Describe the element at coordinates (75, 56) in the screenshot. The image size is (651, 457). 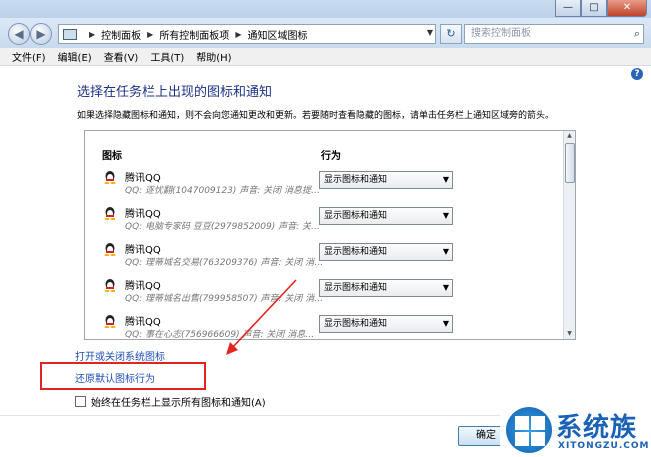
I see `menu-edit: 编辑(E)` at that location.